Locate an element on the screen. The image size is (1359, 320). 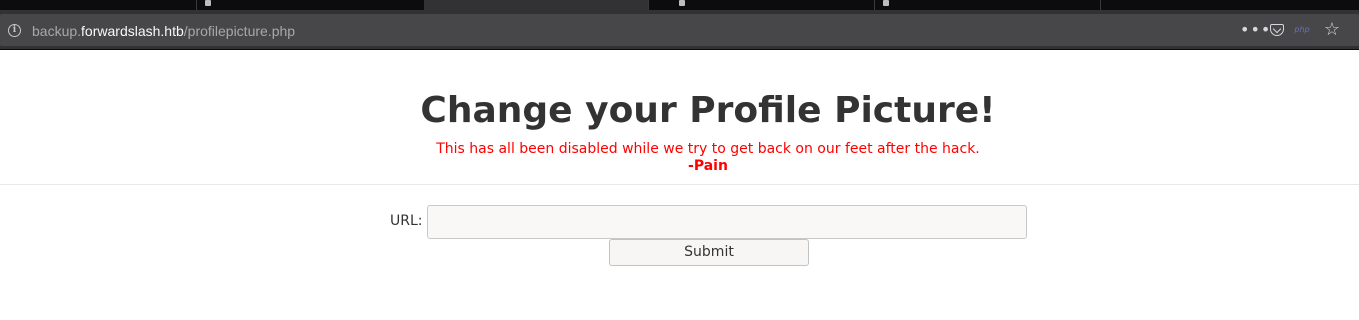
url-host: forwardslash.htb is located at coordinates (132, 31).